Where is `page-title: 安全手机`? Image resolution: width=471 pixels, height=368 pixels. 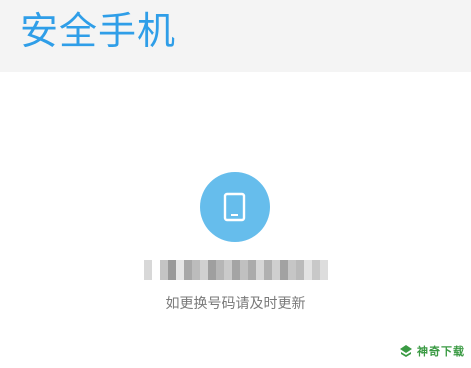 page-title: 安全手机 is located at coordinates (98, 31).